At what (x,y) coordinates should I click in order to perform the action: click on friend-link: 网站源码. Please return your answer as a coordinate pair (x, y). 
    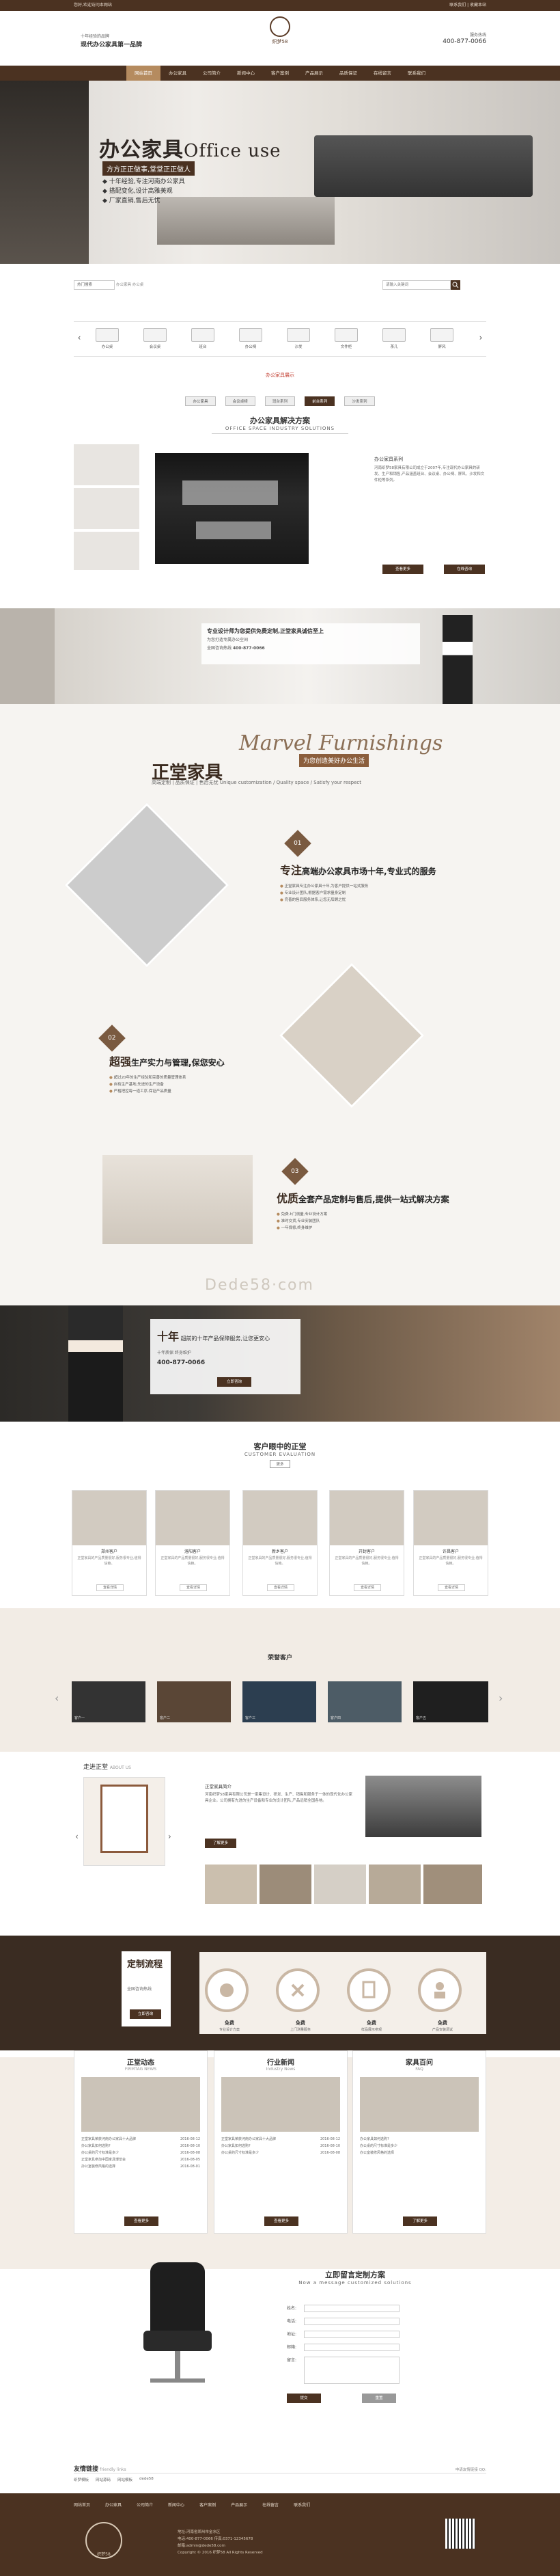
    Looking at the image, I should click on (103, 2479).